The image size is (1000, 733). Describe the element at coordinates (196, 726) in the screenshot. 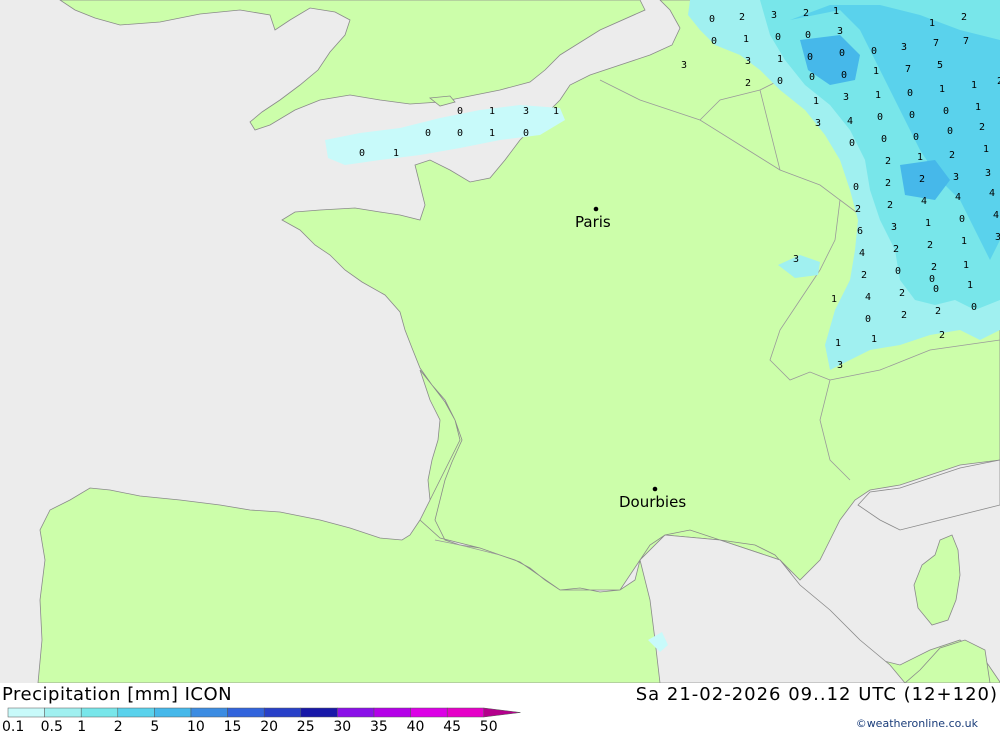

I see `legend-label: 10` at that location.